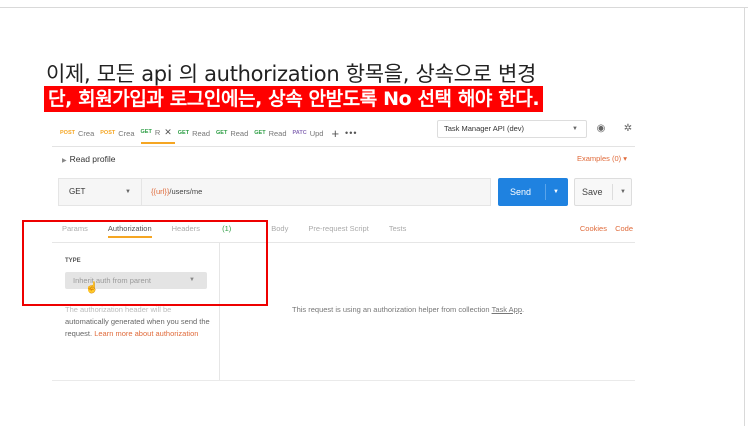  I want to click on send-button: Send ▼, so click(533, 192).